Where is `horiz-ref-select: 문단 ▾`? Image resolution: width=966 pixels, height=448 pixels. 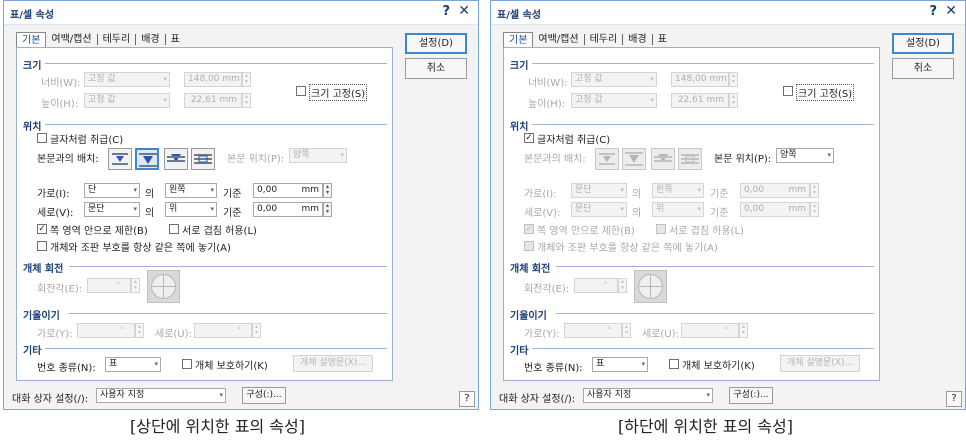 horiz-ref-select: 문단 ▾ is located at coordinates (599, 190).